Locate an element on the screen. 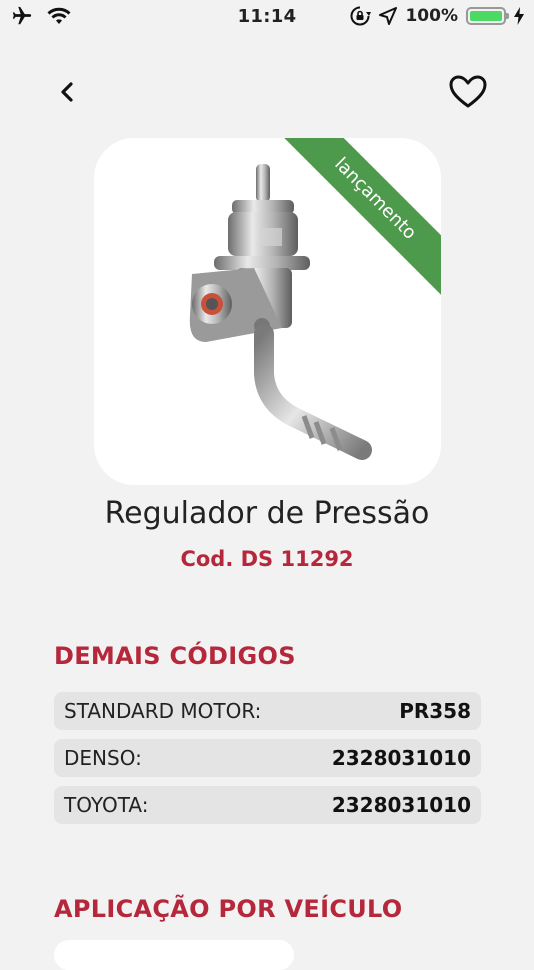  code-row-toyota: TOYOTA: 2328031010 is located at coordinates (267, 805).